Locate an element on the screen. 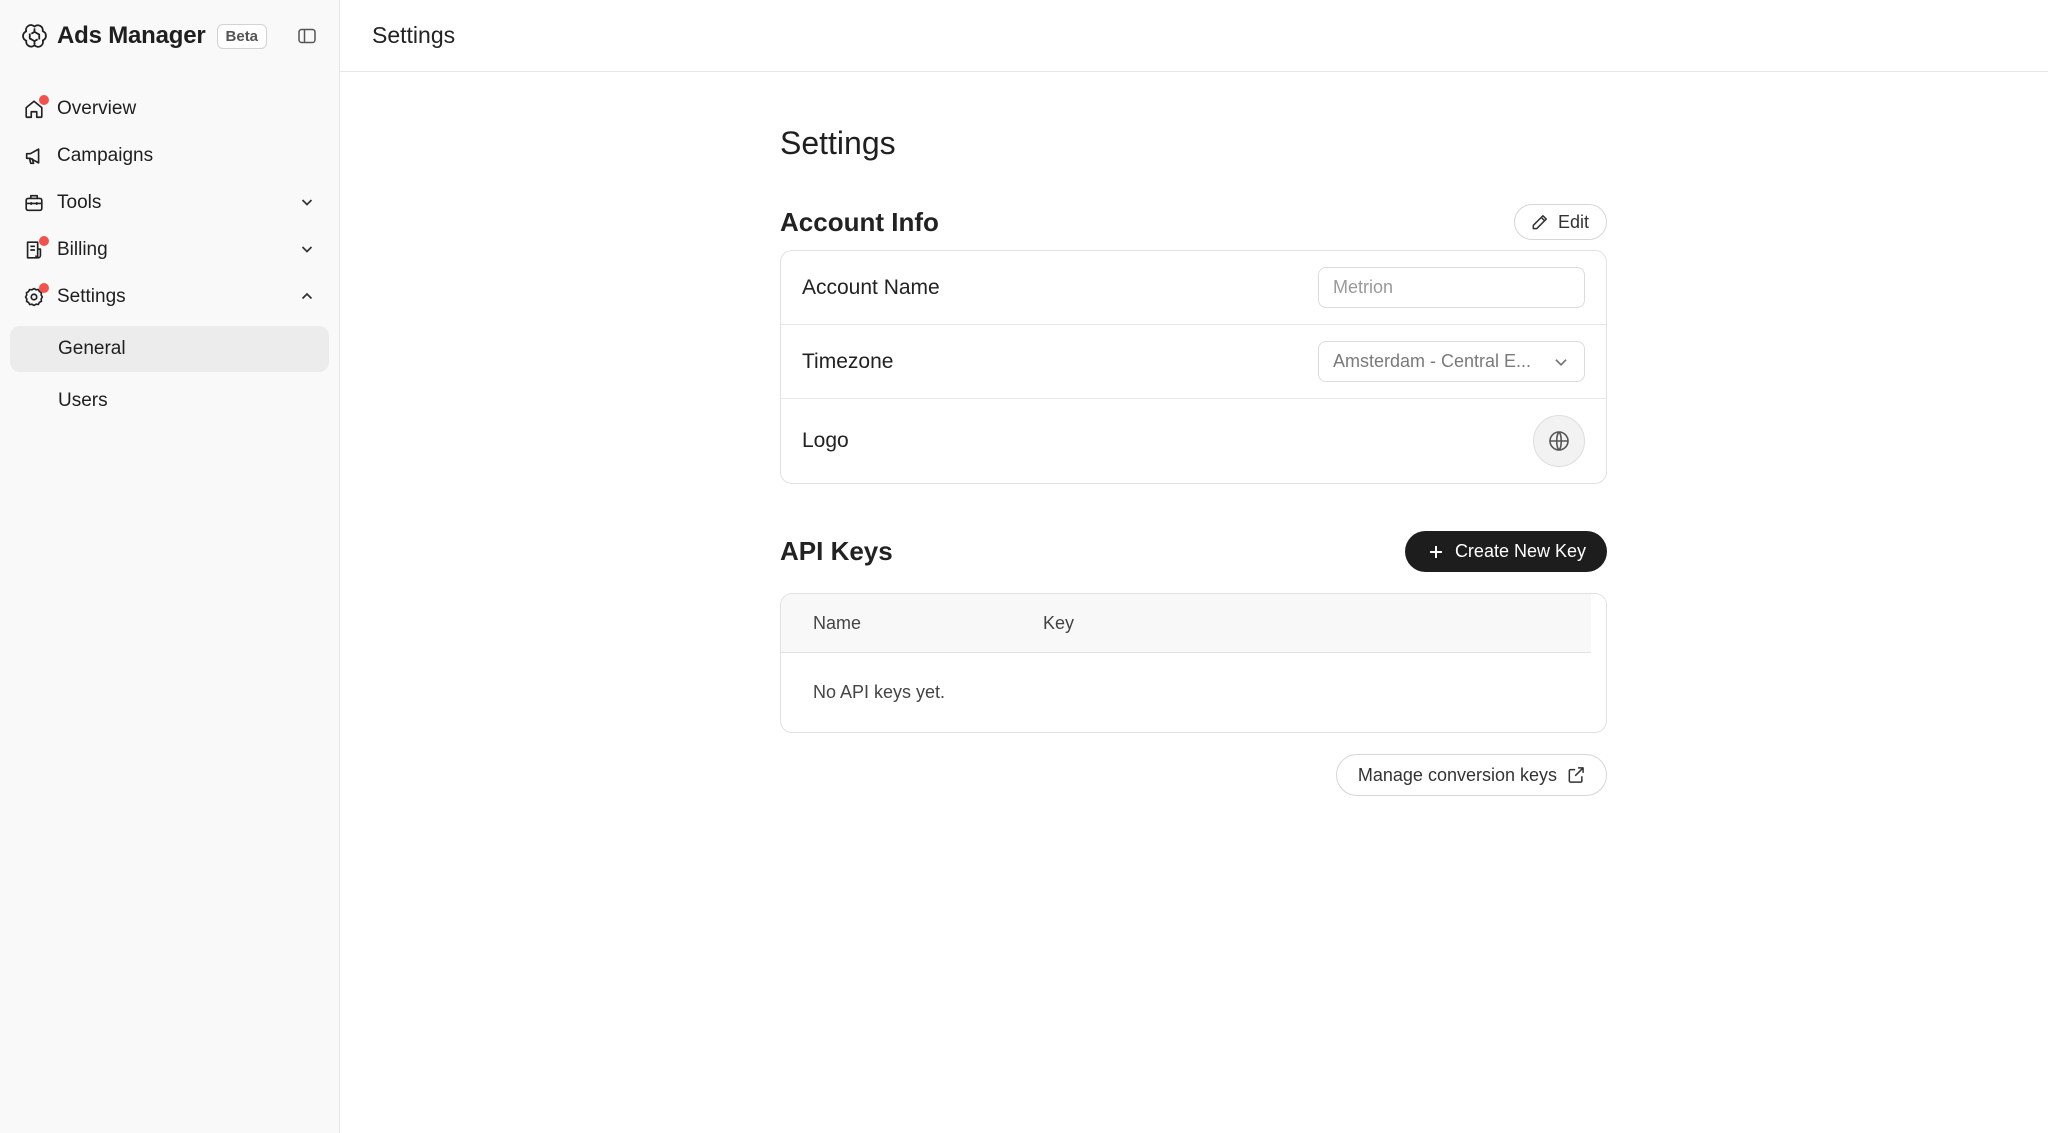  api-keys-header: API Keys Create New Key is located at coordinates (1193, 551).